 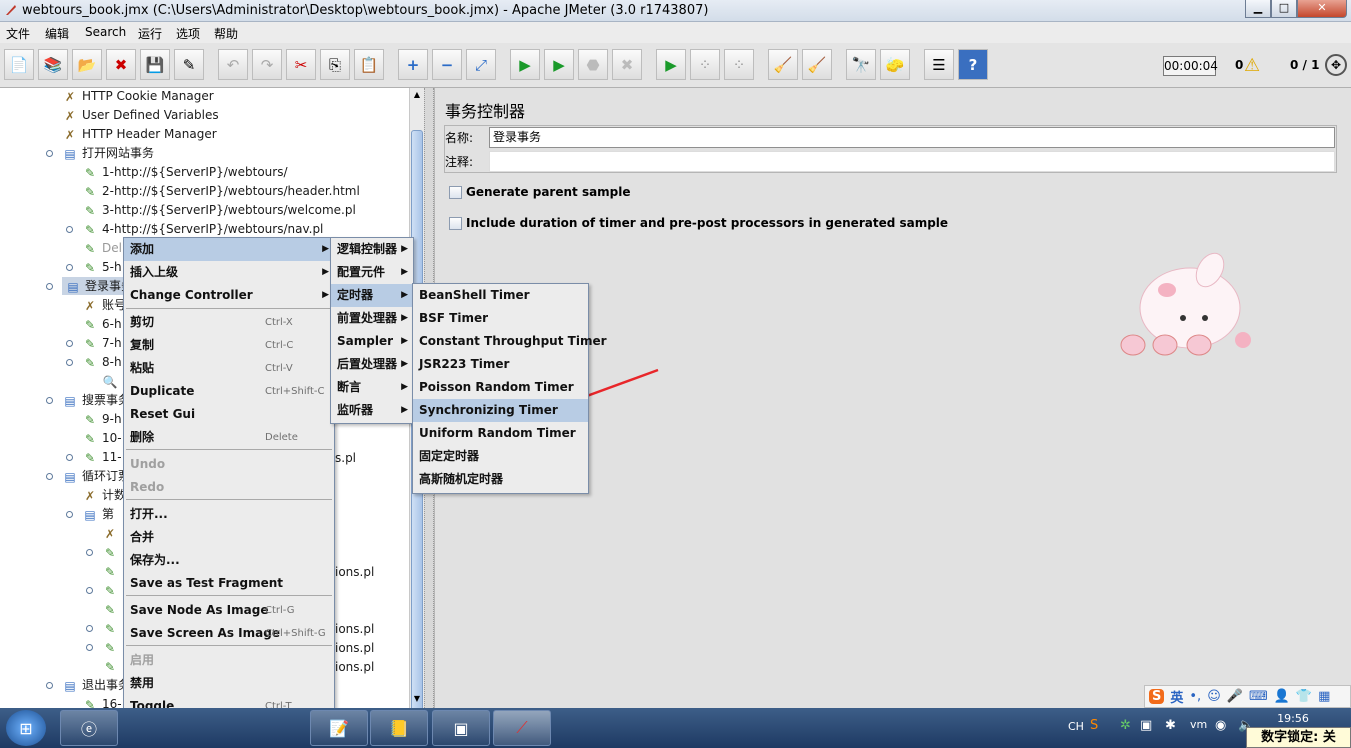 What do you see at coordinates (139, 134) in the screenshot?
I see `tree-node: ✗ HTTP Header Manager` at bounding box center [139, 134].